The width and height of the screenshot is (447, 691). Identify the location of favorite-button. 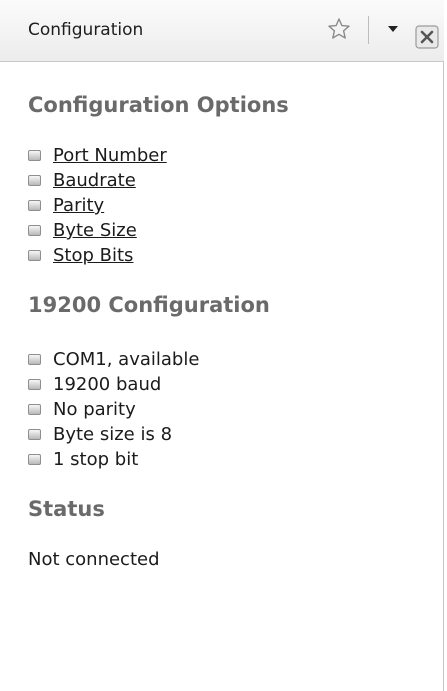
(339, 29).